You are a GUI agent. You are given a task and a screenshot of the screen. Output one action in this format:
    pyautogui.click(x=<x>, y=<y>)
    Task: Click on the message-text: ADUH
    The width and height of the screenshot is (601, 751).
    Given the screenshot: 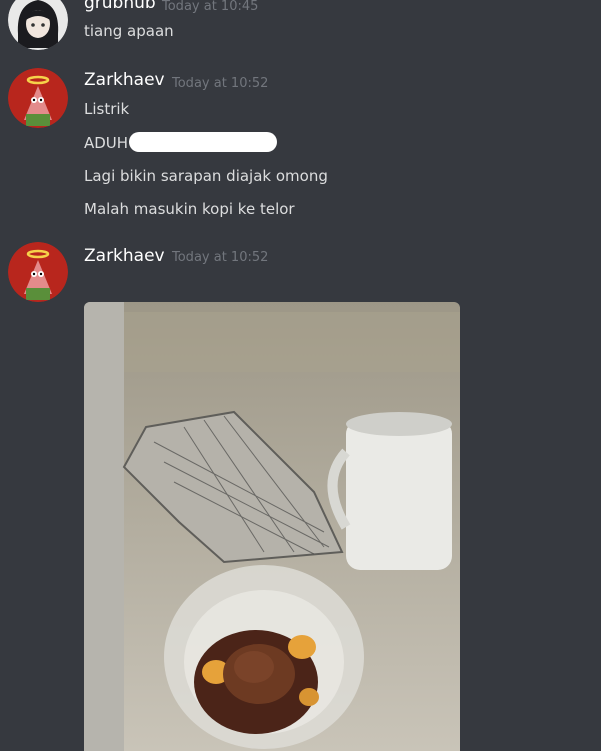 What is the action you would take?
    pyautogui.click(x=106, y=143)
    